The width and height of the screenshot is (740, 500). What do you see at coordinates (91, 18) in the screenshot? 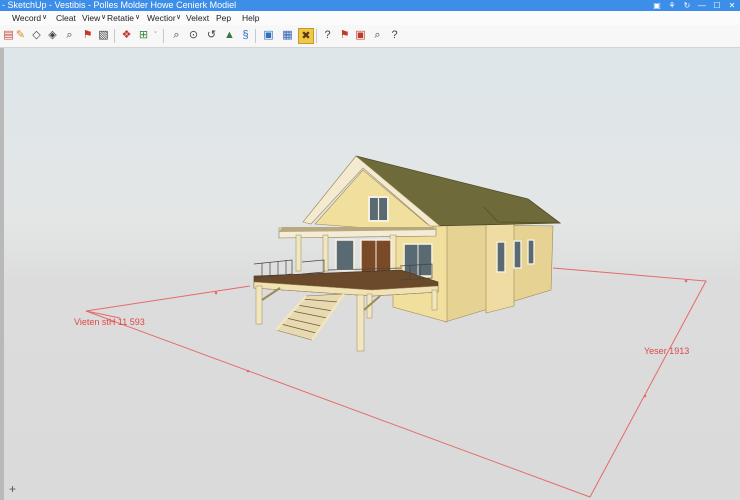
I see `menu-view: View` at bounding box center [91, 18].